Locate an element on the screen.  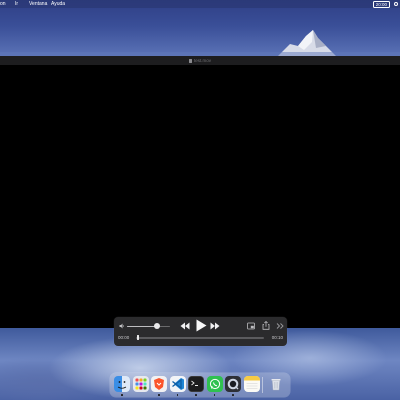
window-titlebar: test.mov is located at coordinates (200, 60).